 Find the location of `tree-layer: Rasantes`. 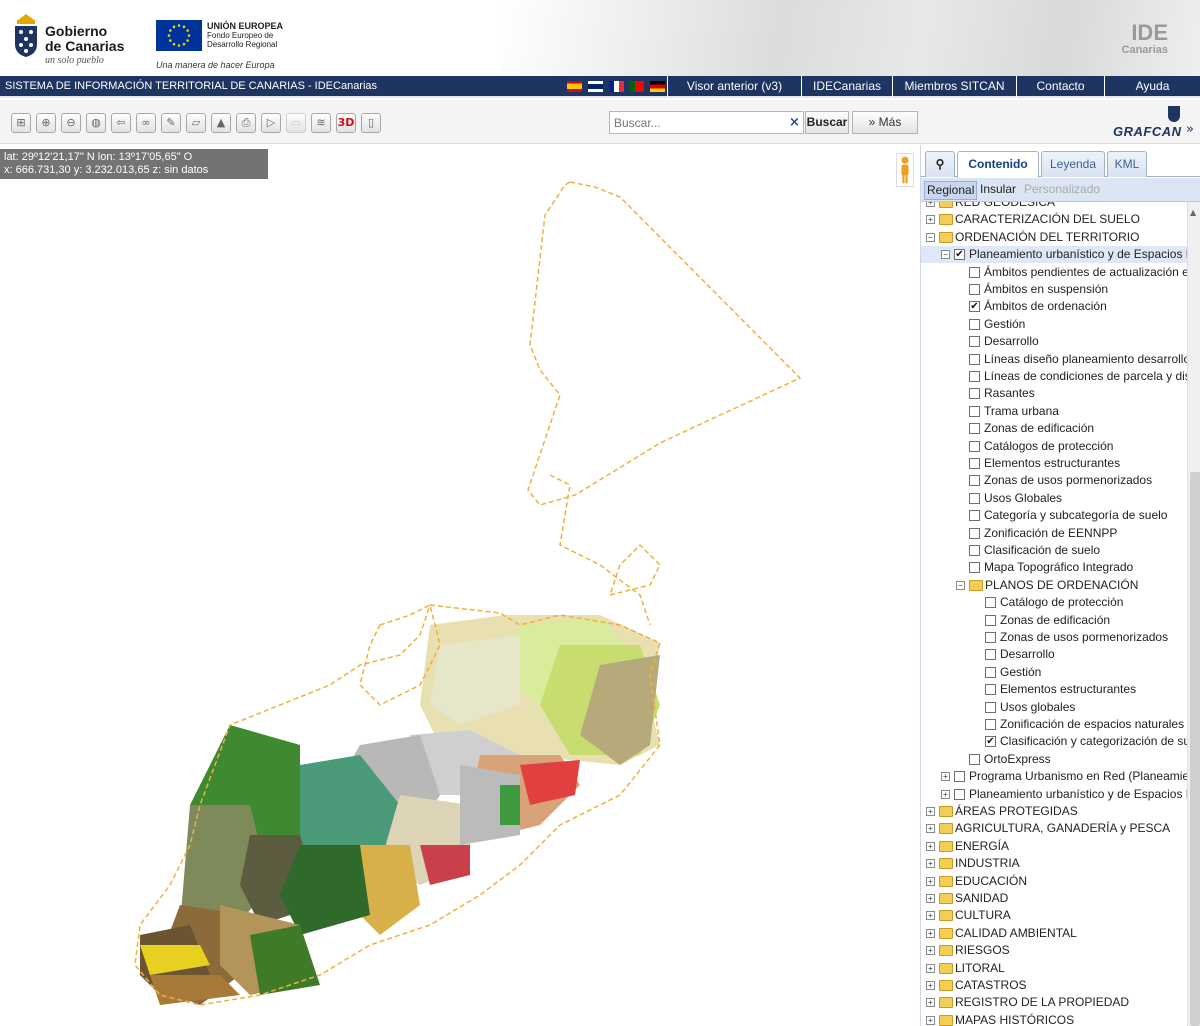

tree-layer: Rasantes is located at coordinates (1054, 393).